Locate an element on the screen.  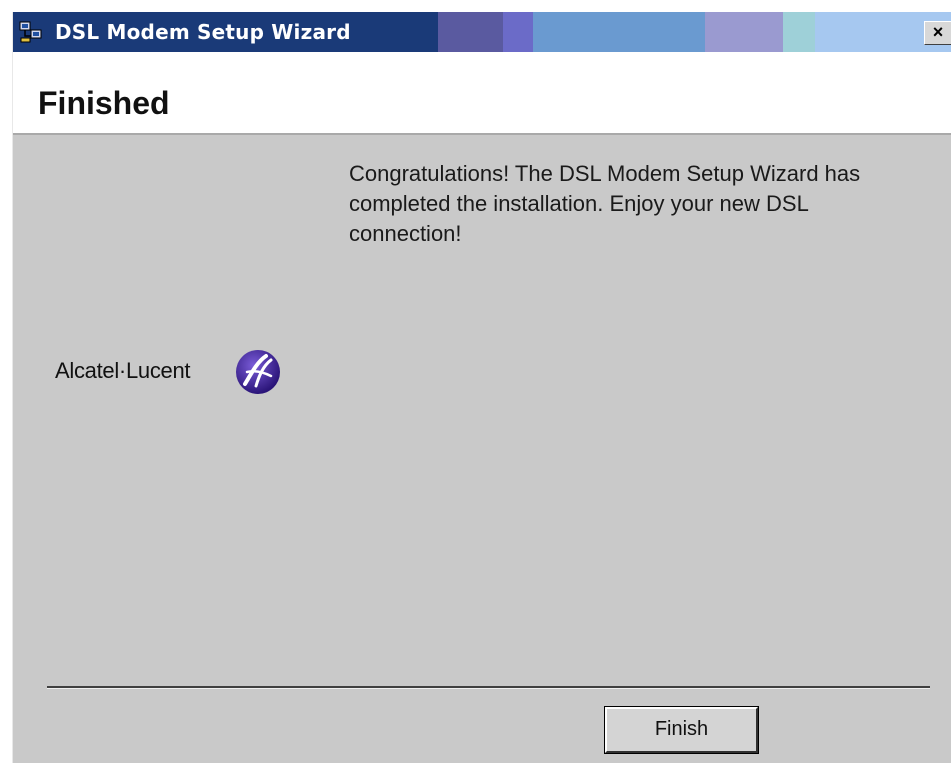
window-title: DSL Modem Setup Wizard is located at coordinates (203, 32).